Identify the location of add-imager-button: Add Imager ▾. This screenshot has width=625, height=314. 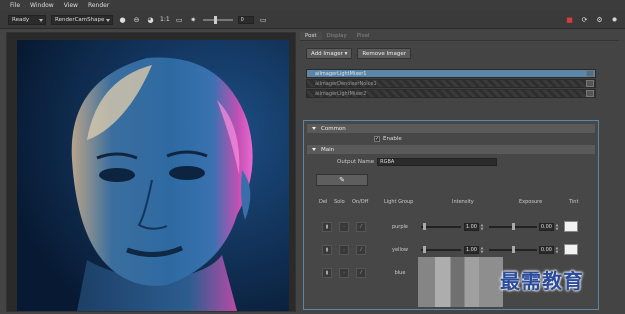
(329, 53).